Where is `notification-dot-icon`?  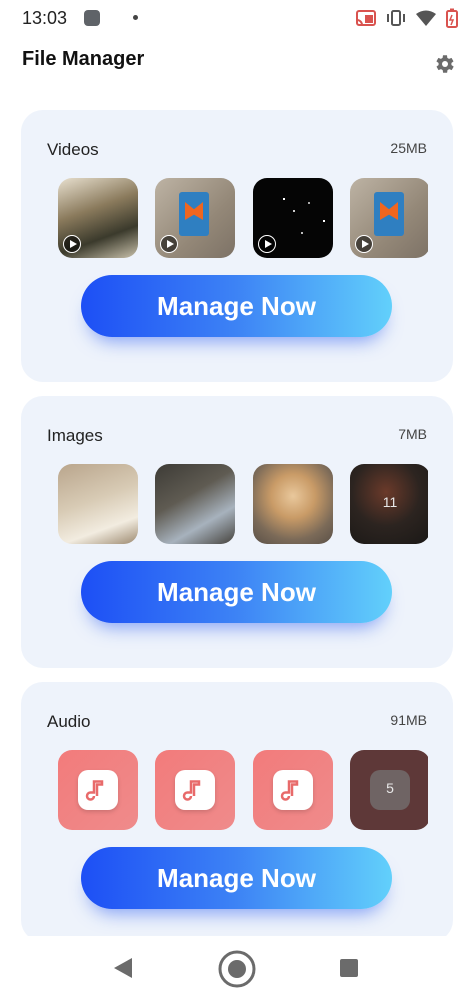 notification-dot-icon is located at coordinates (135, 17).